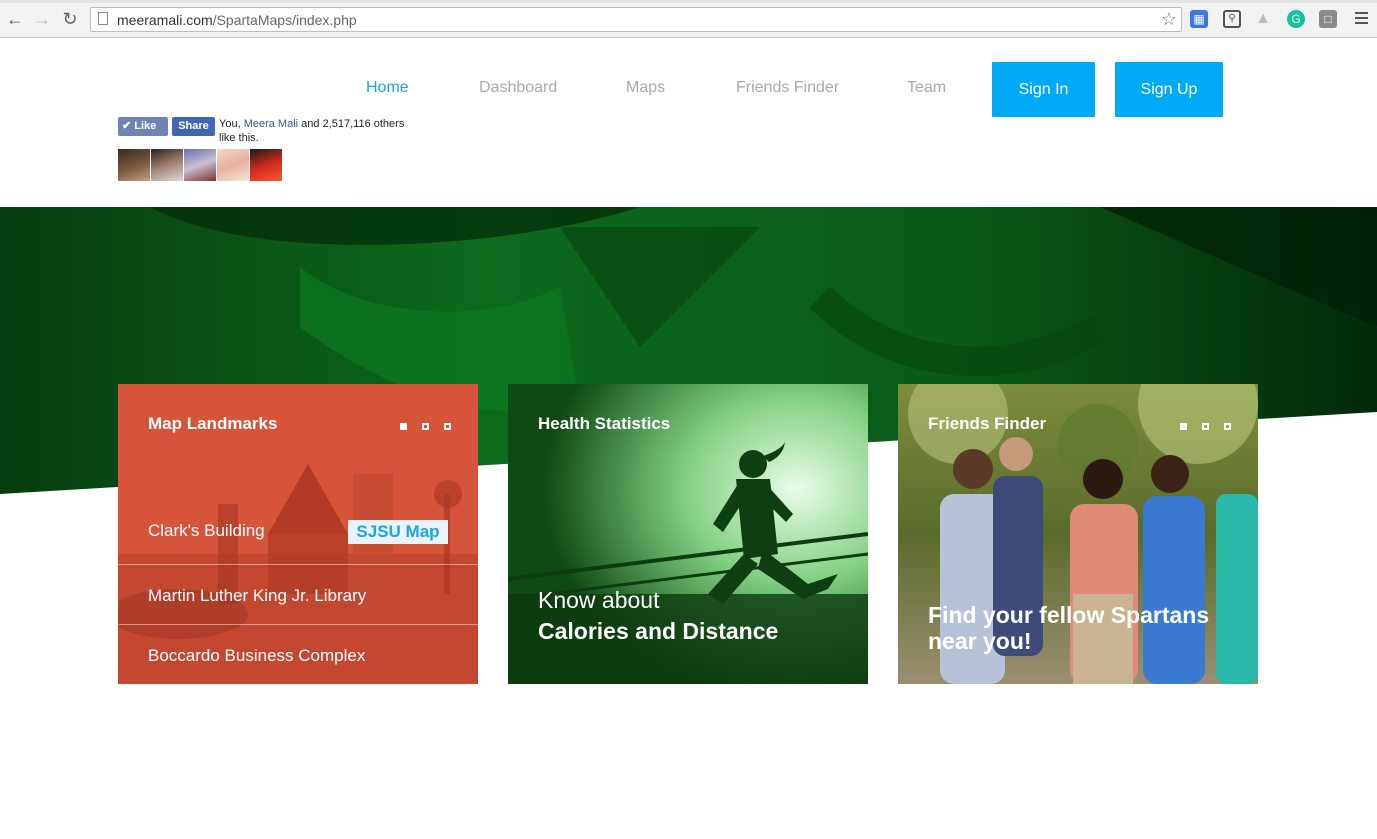 This screenshot has height=839, width=1377. I want to click on nav-maps: Maps, so click(645, 88).